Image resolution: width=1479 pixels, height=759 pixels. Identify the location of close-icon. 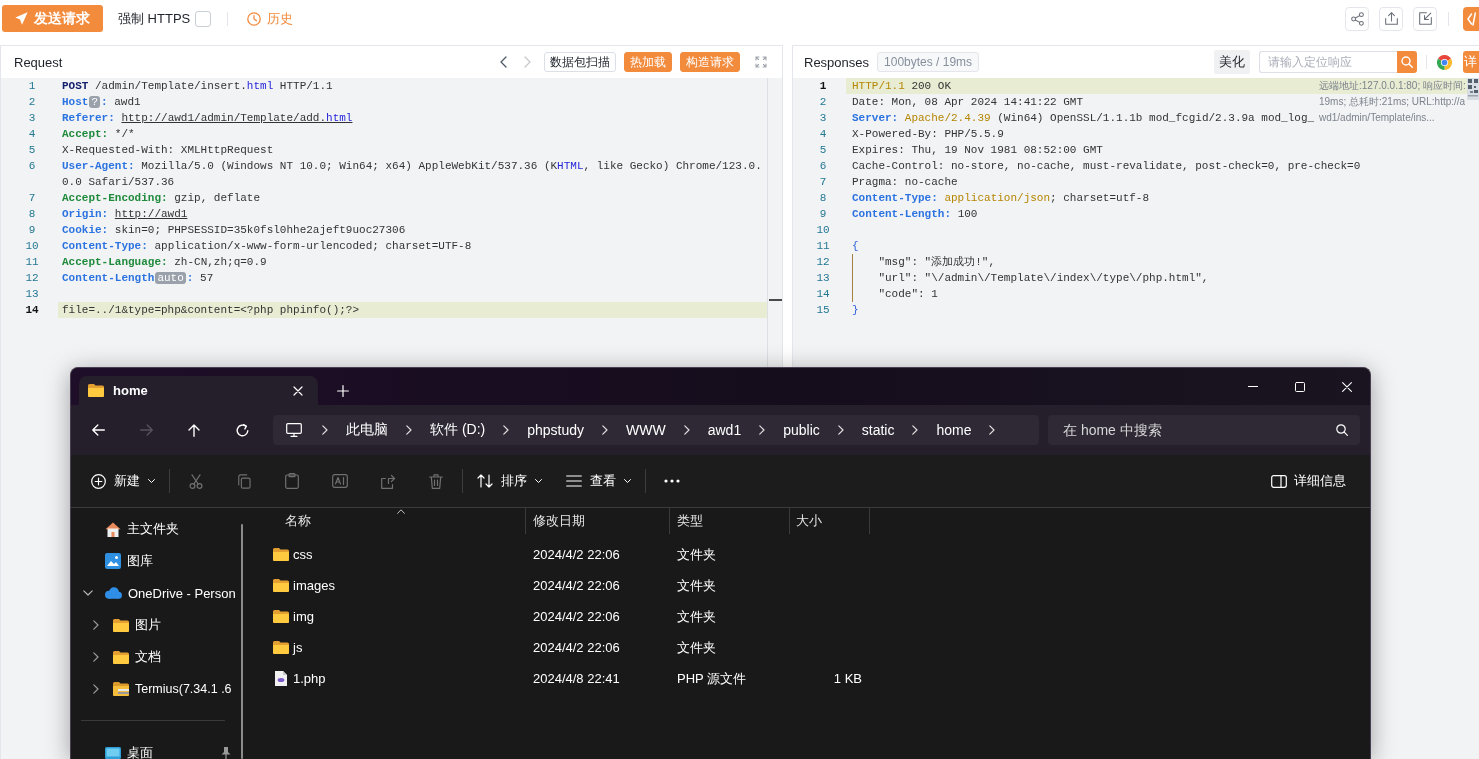
(298, 390).